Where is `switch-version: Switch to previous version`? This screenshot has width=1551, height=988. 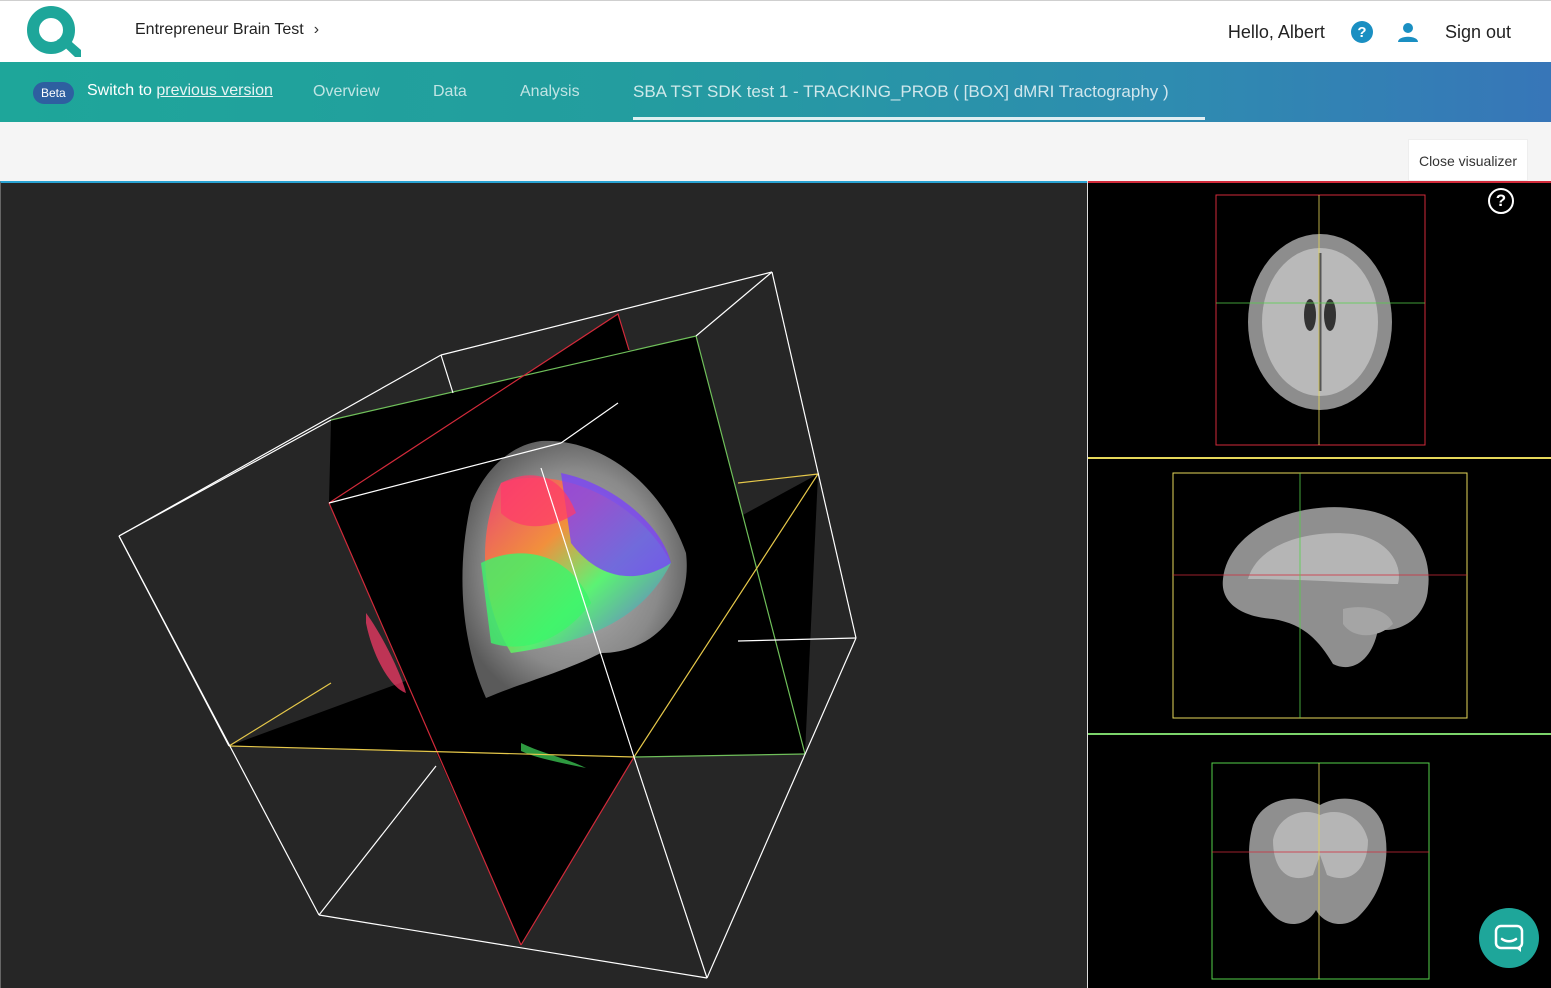
switch-version: Switch to previous version is located at coordinates (180, 91).